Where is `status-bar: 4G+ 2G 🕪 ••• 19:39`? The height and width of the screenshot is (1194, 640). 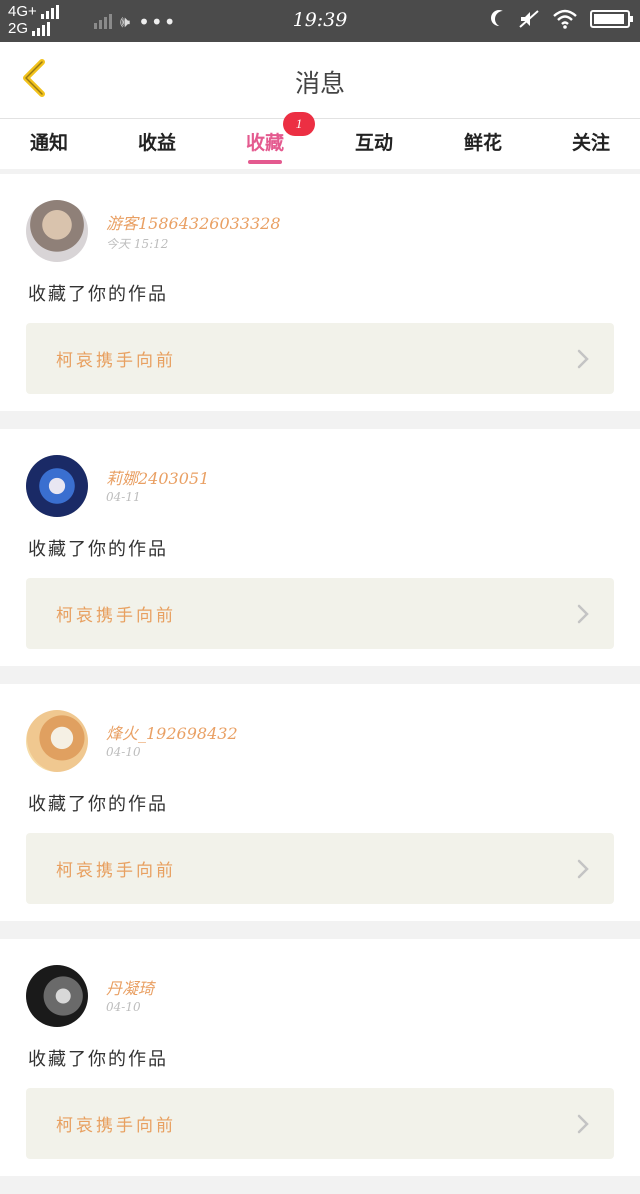
status-bar: 4G+ 2G 🕪 ••• 19:39 is located at coordinates (320, 21).